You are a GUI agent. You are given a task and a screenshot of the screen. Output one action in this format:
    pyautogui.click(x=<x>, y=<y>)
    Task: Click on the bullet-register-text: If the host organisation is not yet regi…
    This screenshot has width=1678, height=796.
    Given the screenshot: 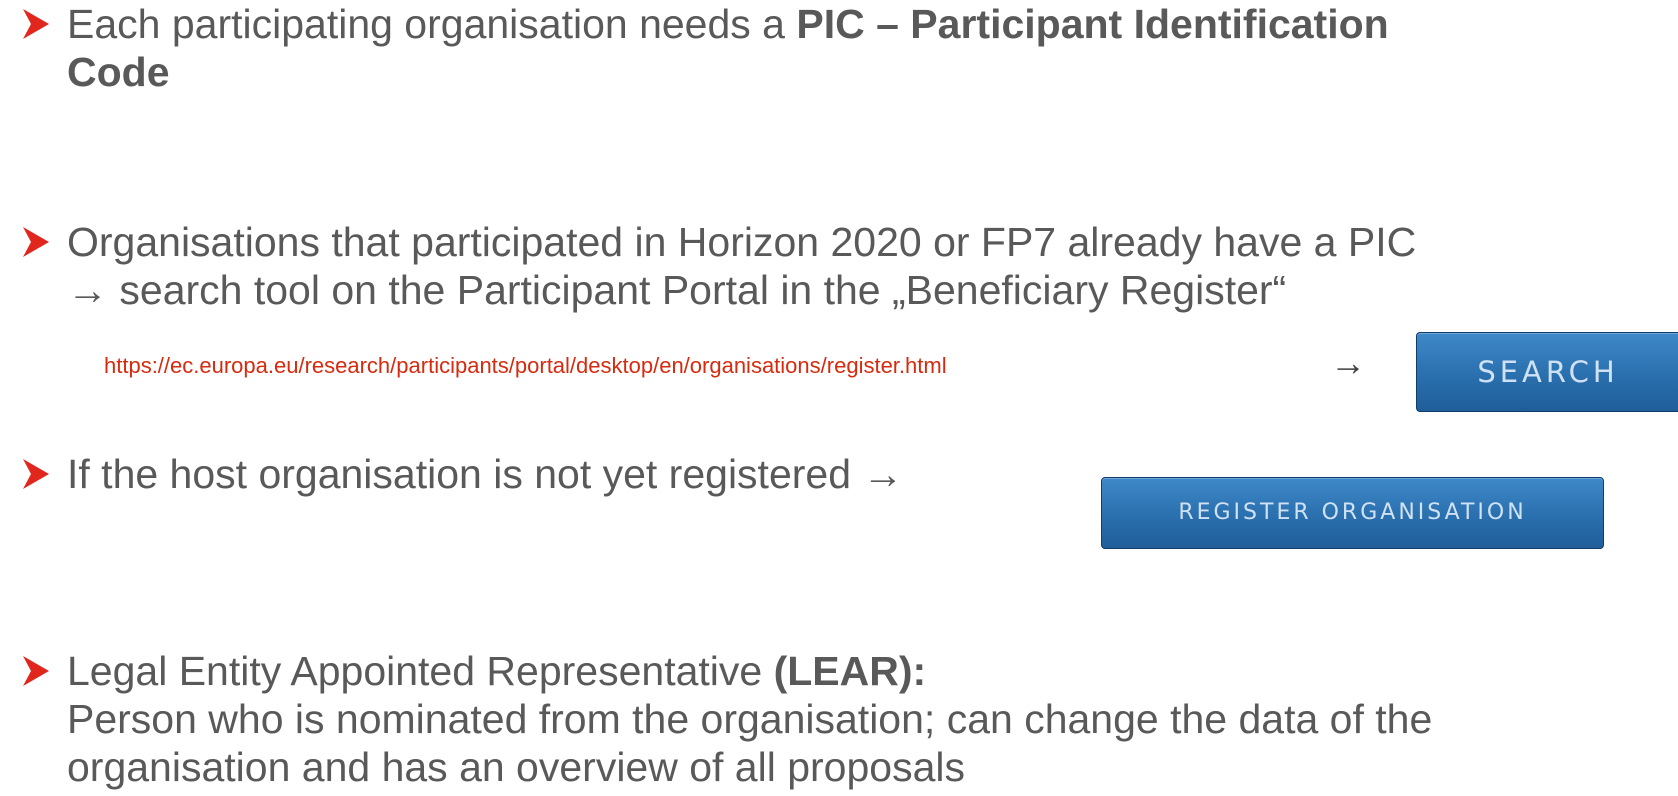 What is the action you would take?
    pyautogui.click(x=485, y=474)
    